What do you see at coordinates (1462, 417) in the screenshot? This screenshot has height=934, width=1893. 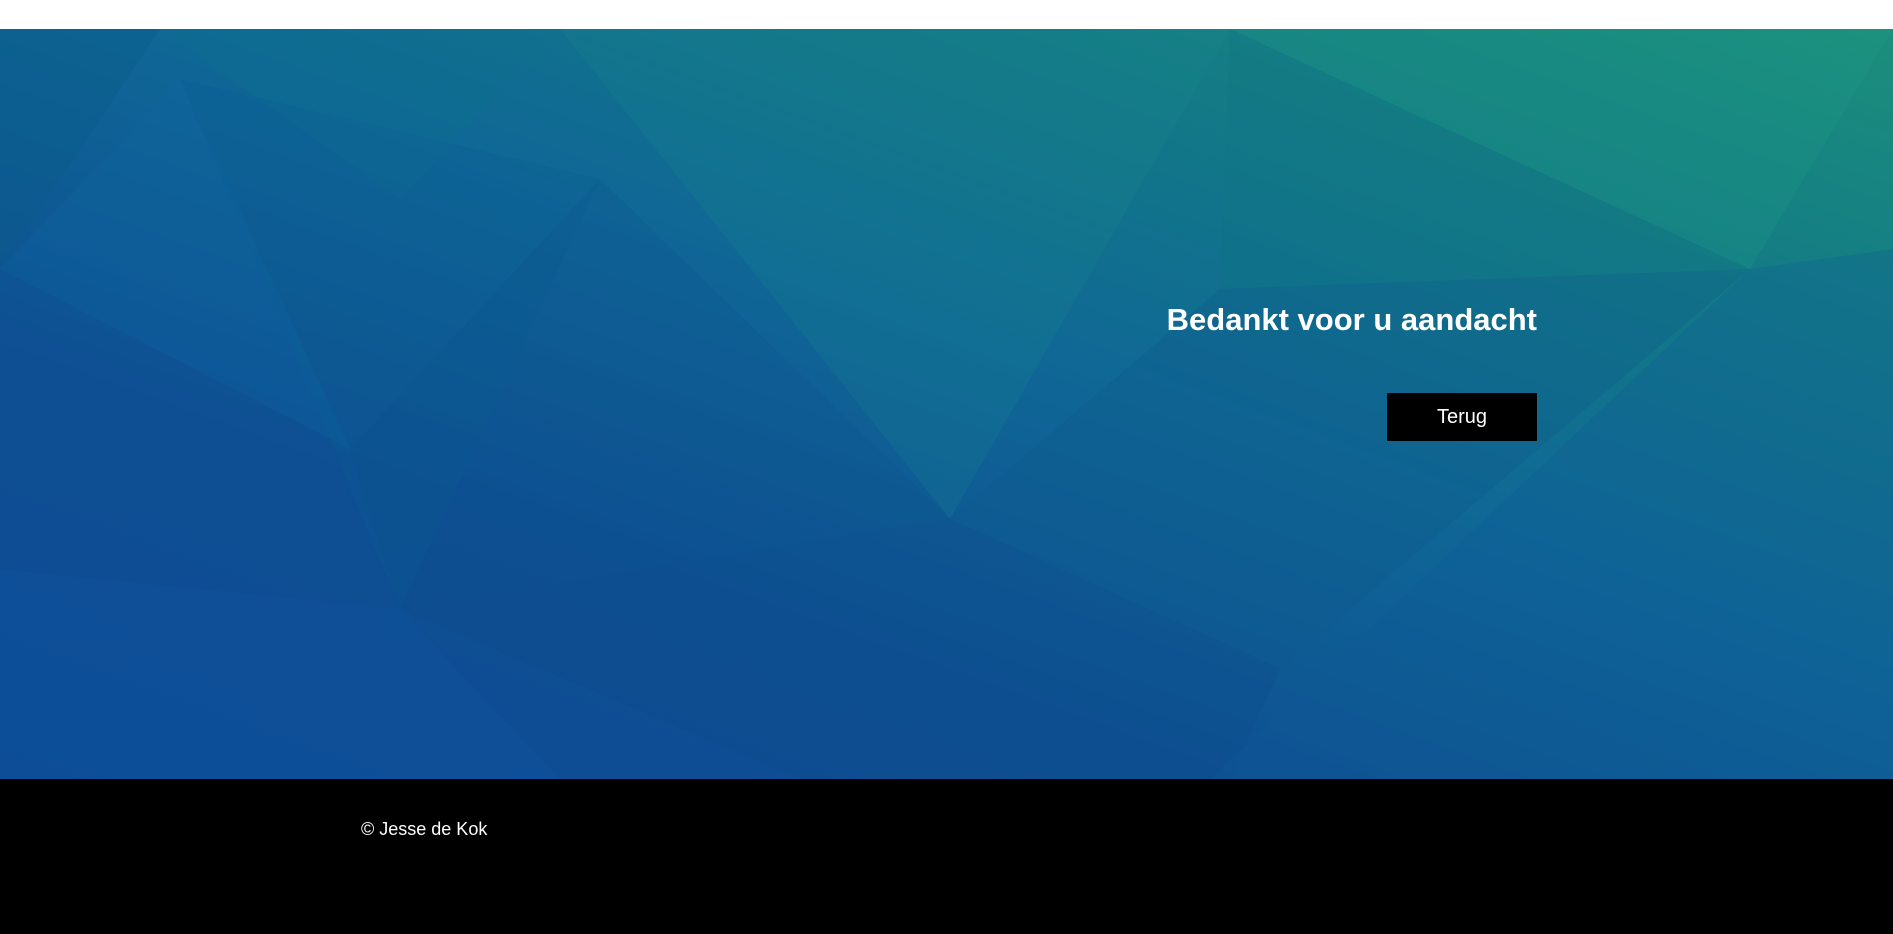 I see `back-button: Terug` at bounding box center [1462, 417].